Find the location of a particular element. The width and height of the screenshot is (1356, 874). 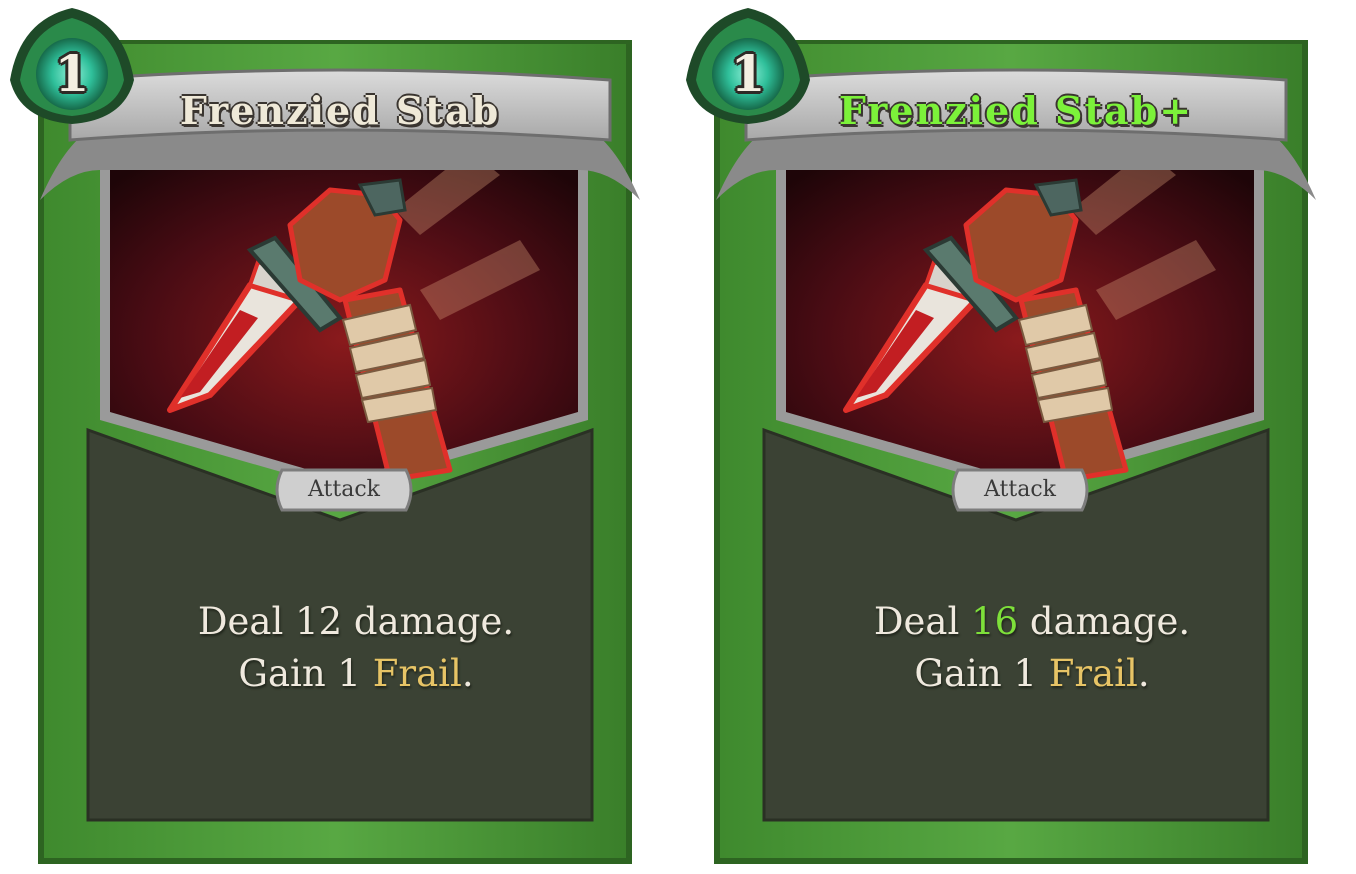

description-line-1: Deal 12 damage. is located at coordinates (356, 621).